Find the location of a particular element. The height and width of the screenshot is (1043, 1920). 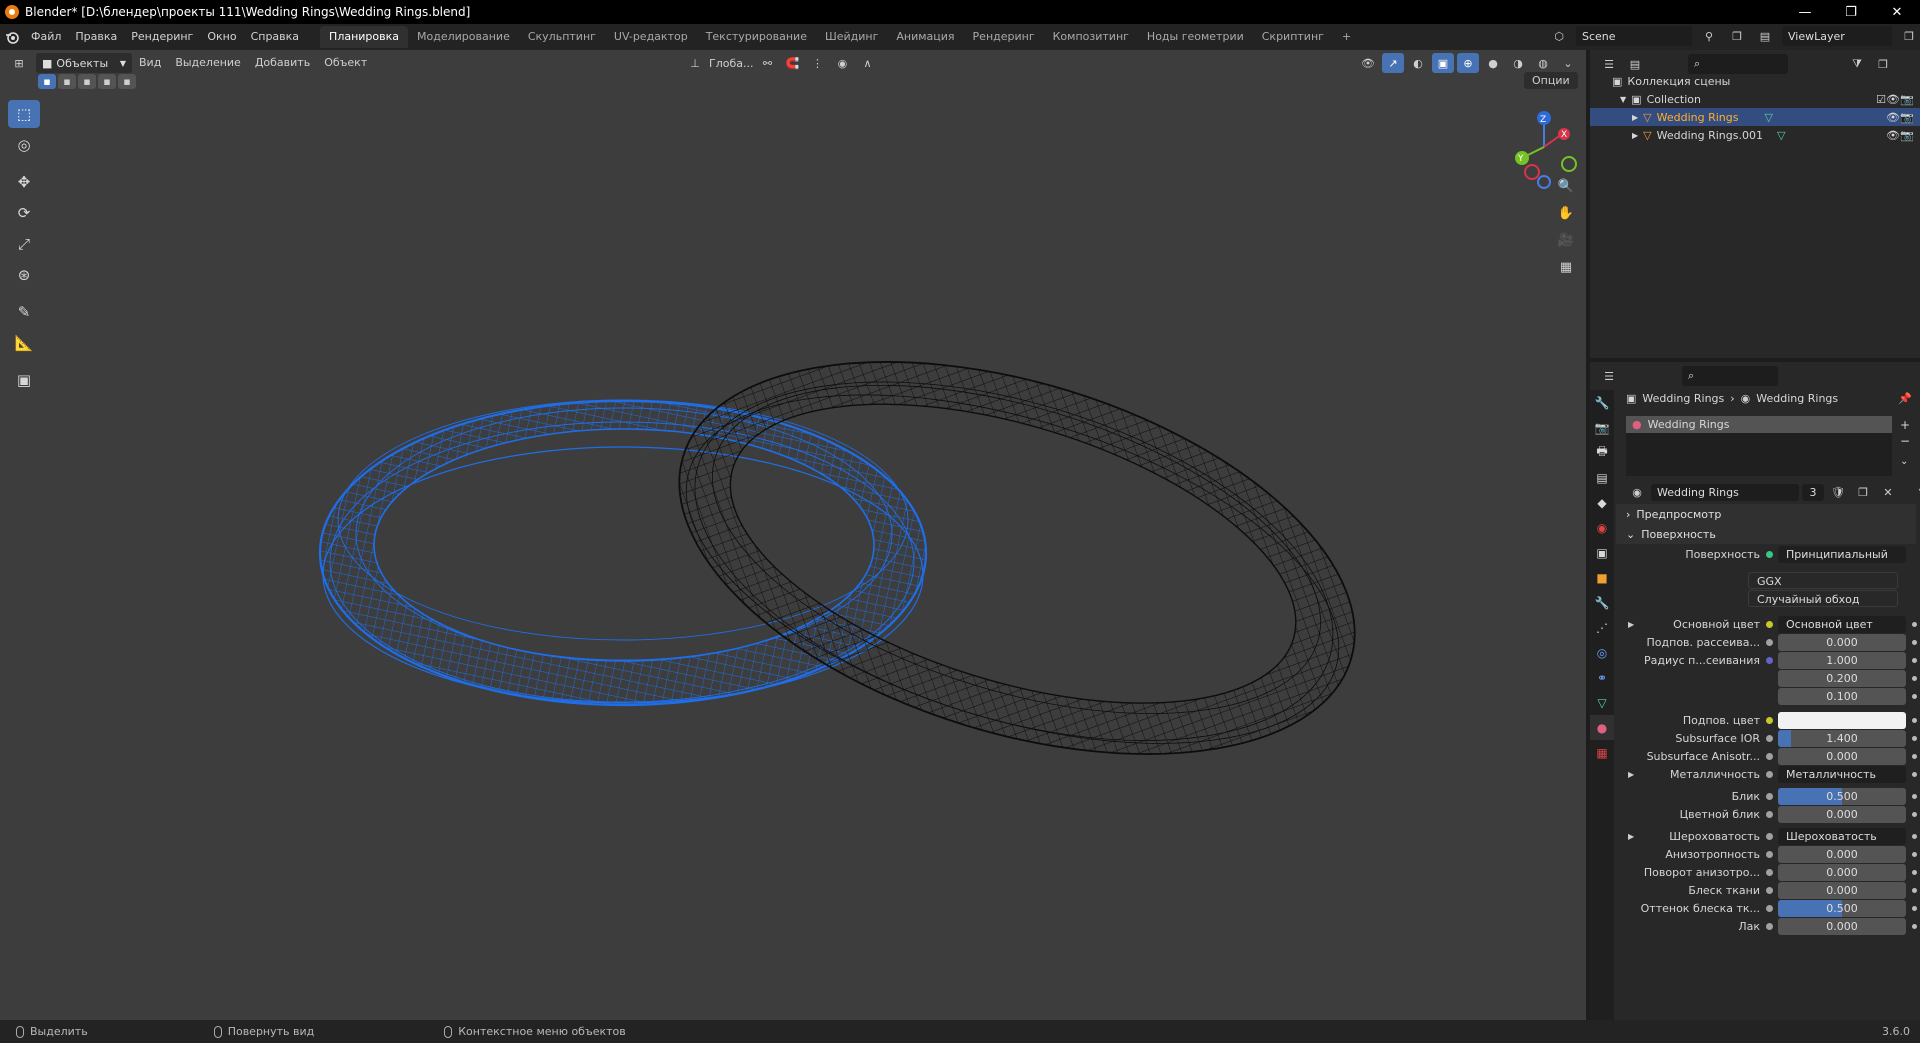

collection-tab-icon: ▣ is located at coordinates (1602, 552).